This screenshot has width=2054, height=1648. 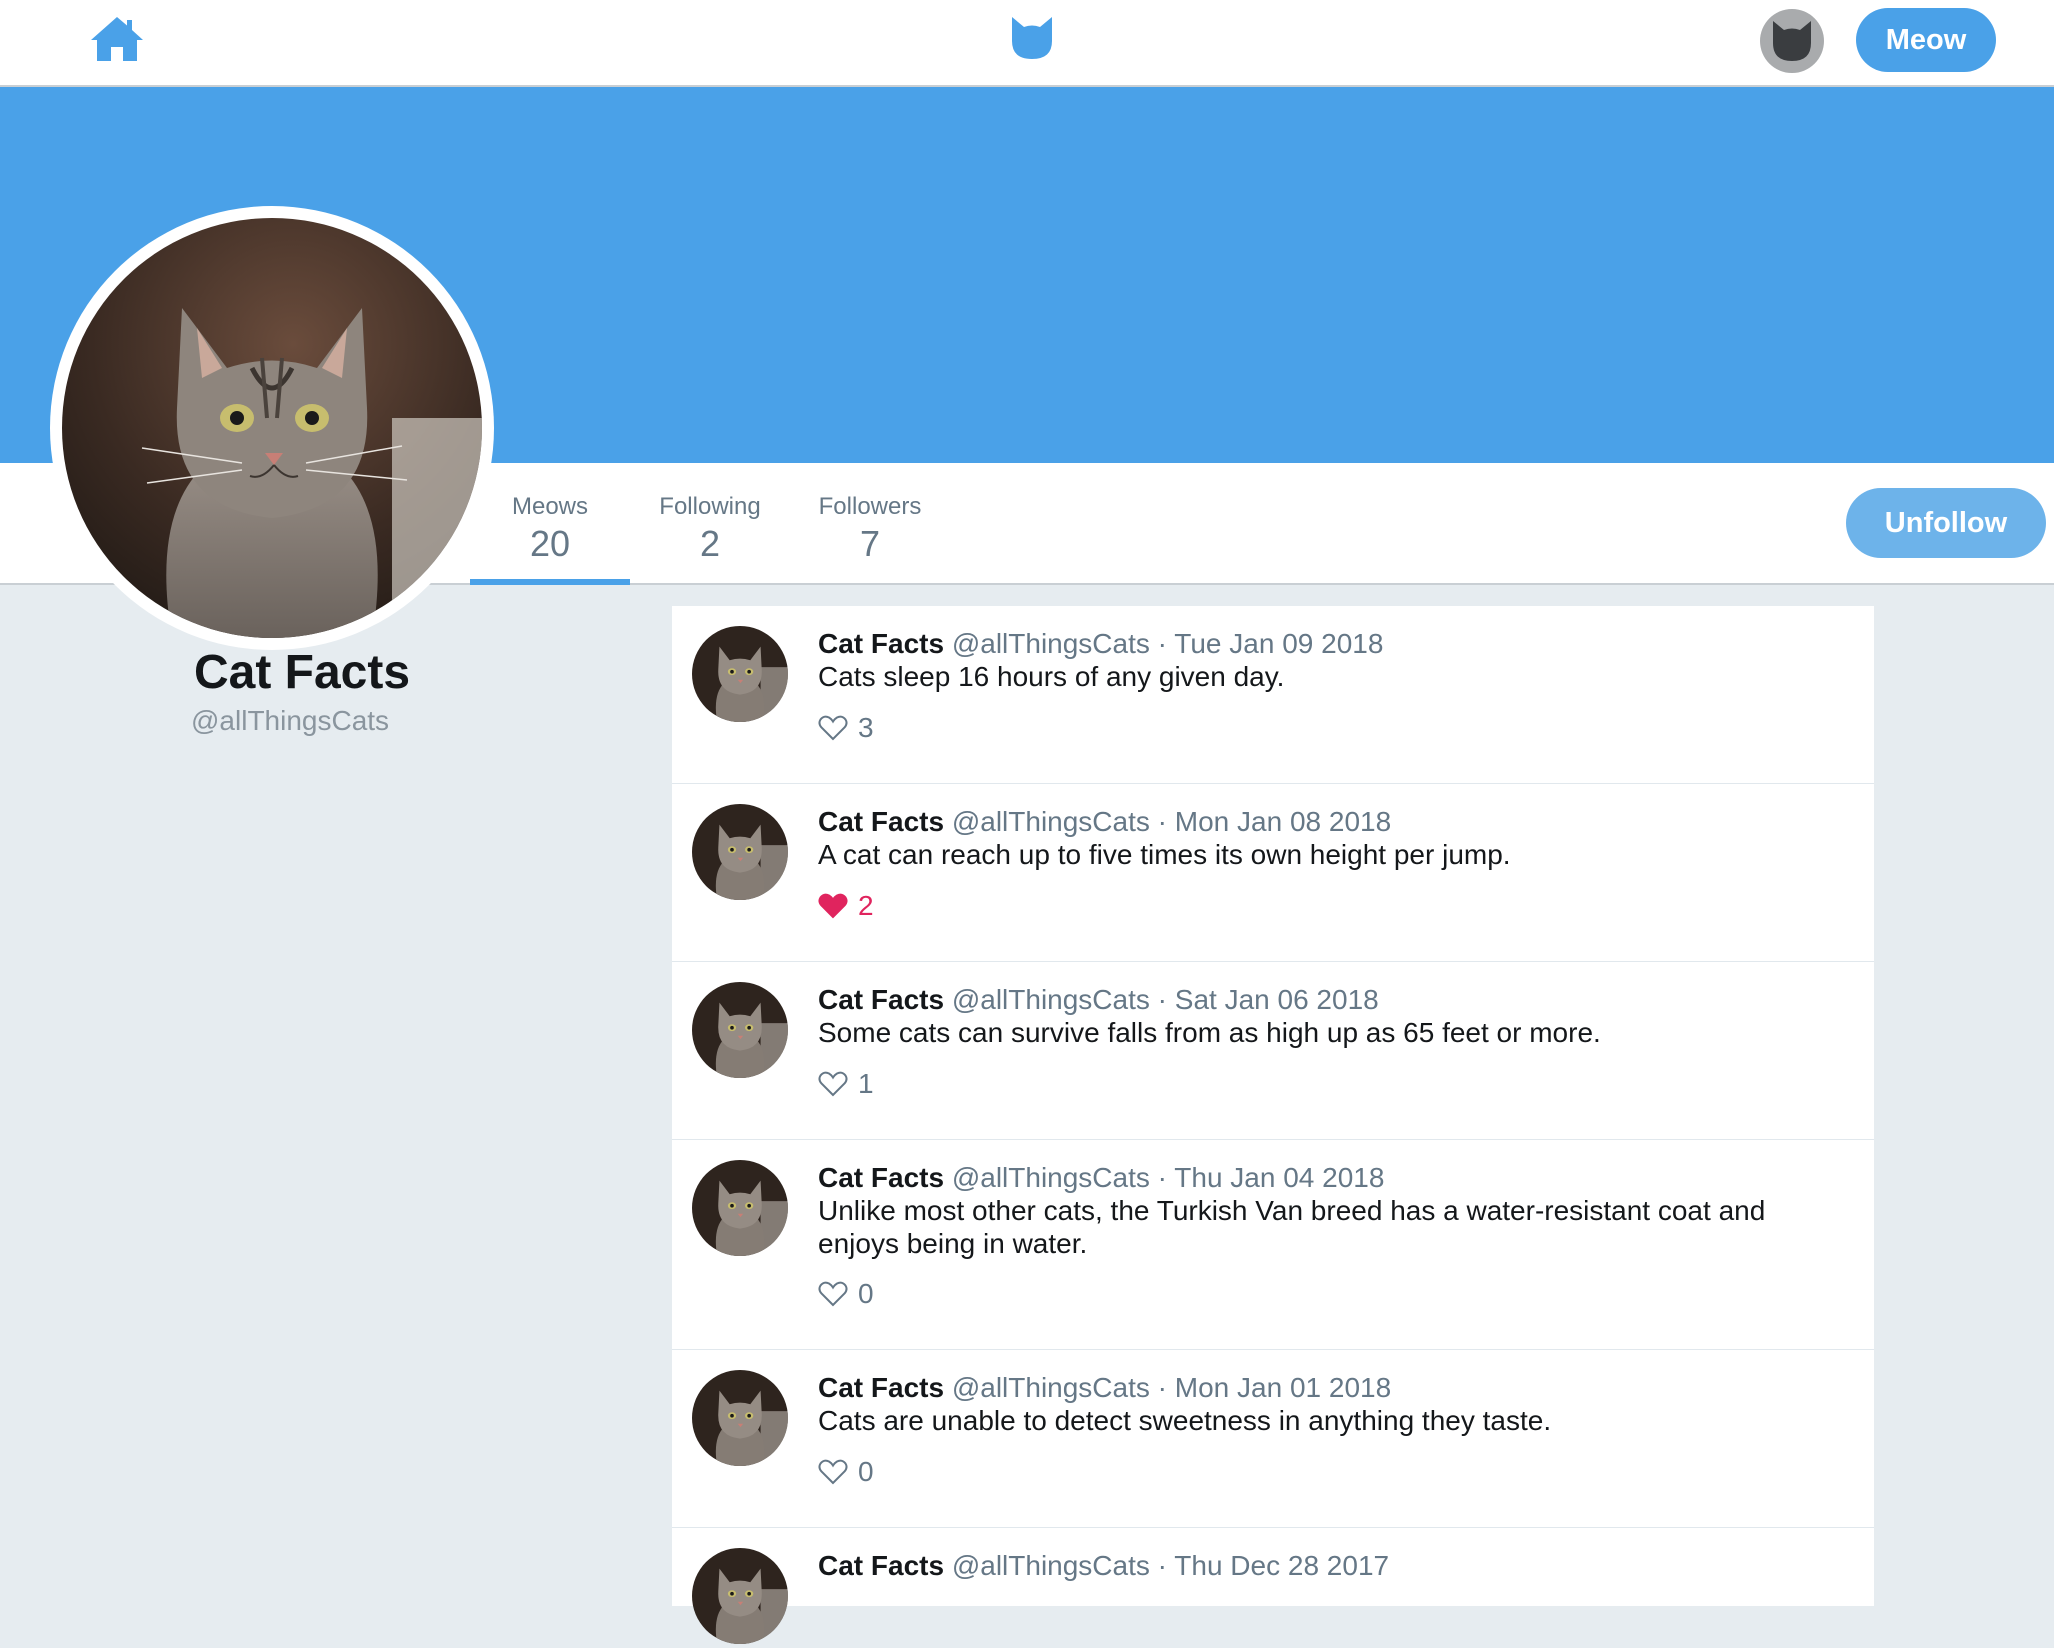 I want to click on home-icon, so click(x=117, y=39).